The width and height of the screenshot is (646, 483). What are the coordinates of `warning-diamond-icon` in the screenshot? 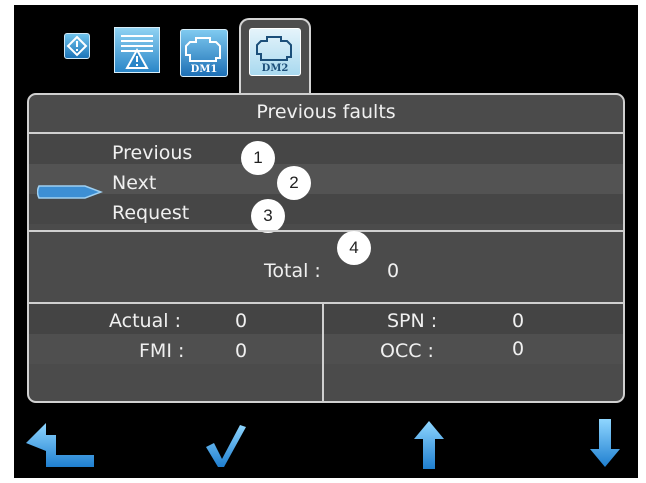 It's located at (77, 46).